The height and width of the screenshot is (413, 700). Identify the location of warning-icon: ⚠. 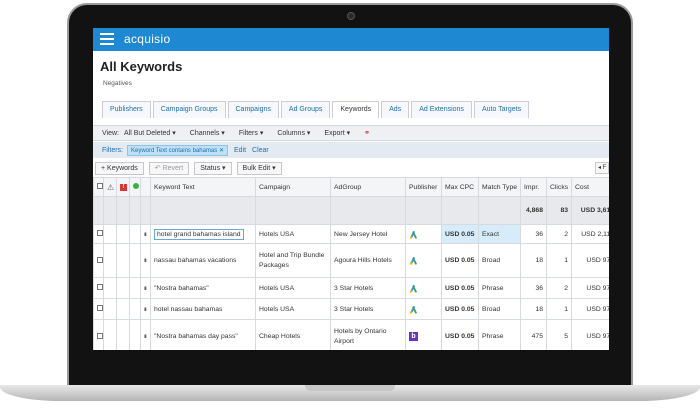
(110, 187).